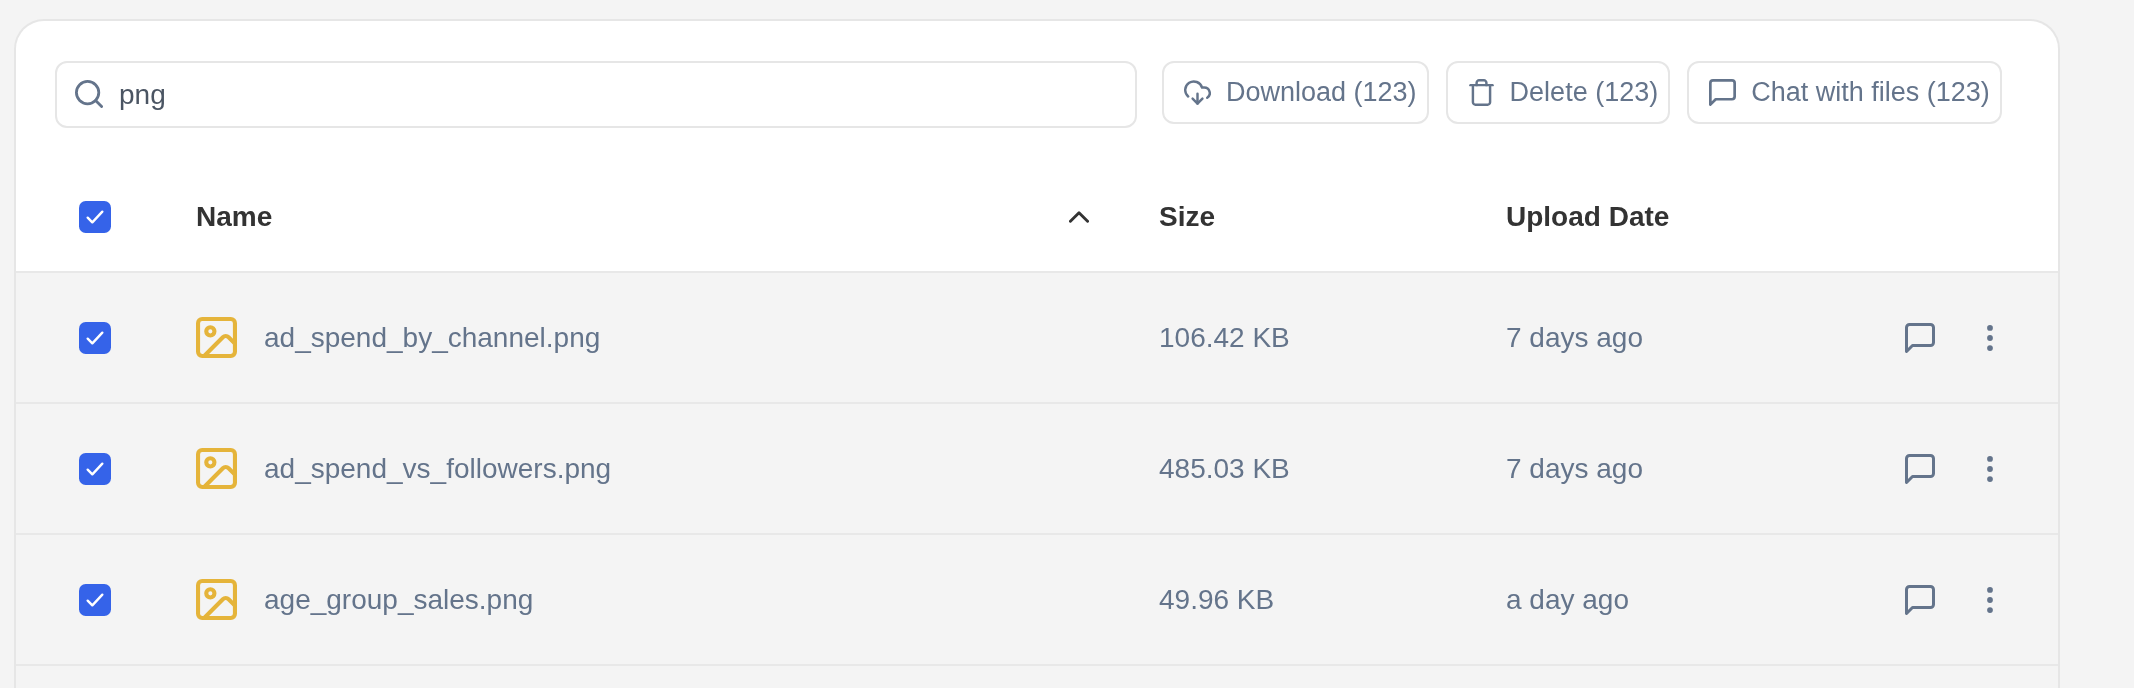 Image resolution: width=2134 pixels, height=688 pixels. Describe the element at coordinates (1187, 217) in the screenshot. I see `column-header: Size` at that location.